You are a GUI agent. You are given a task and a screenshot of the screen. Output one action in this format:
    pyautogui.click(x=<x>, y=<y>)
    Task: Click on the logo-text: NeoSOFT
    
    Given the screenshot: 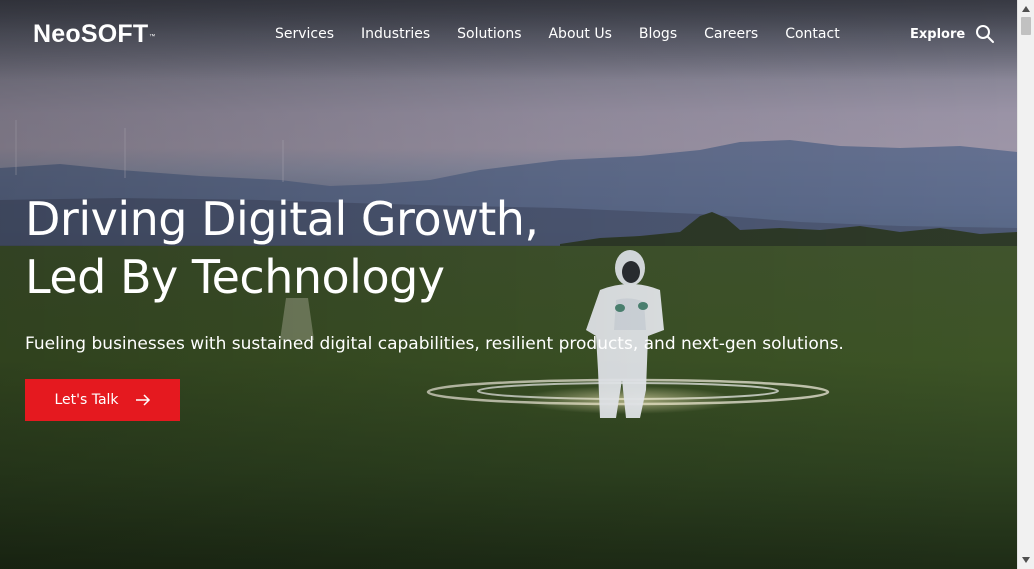 What is the action you would take?
    pyautogui.click(x=91, y=34)
    